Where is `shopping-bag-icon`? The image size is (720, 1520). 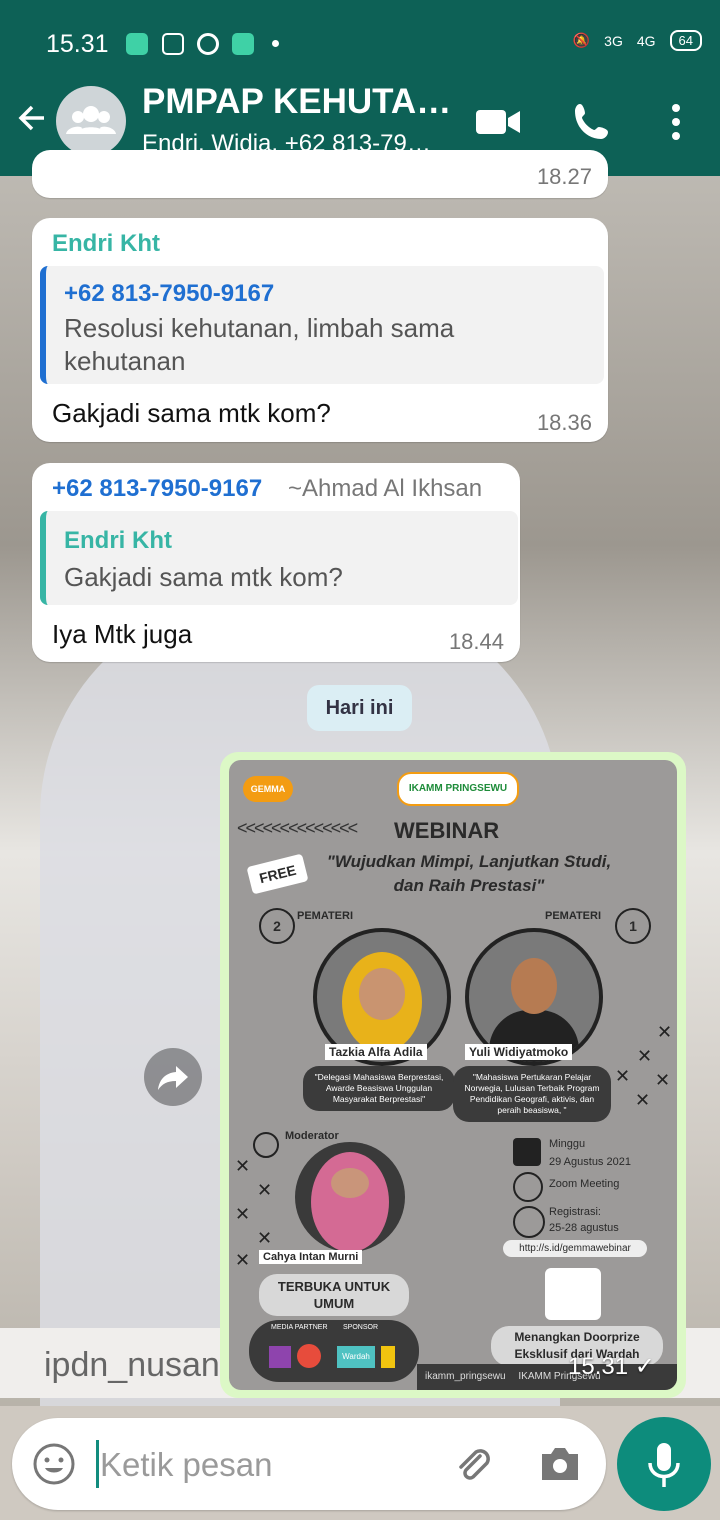
shopping-bag-icon is located at coordinates (573, 1294).